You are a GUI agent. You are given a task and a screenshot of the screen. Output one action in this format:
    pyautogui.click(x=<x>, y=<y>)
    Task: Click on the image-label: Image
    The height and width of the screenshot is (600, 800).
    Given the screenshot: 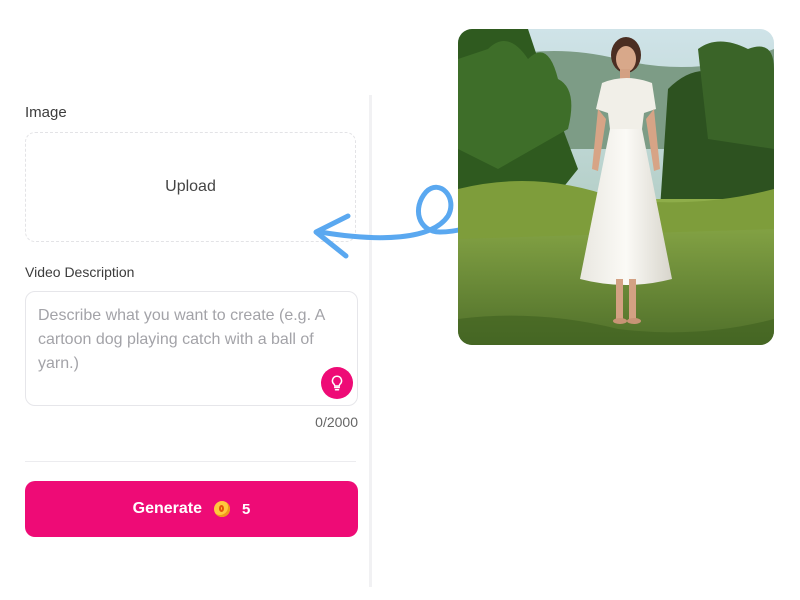 What is the action you would take?
    pyautogui.click(x=46, y=112)
    